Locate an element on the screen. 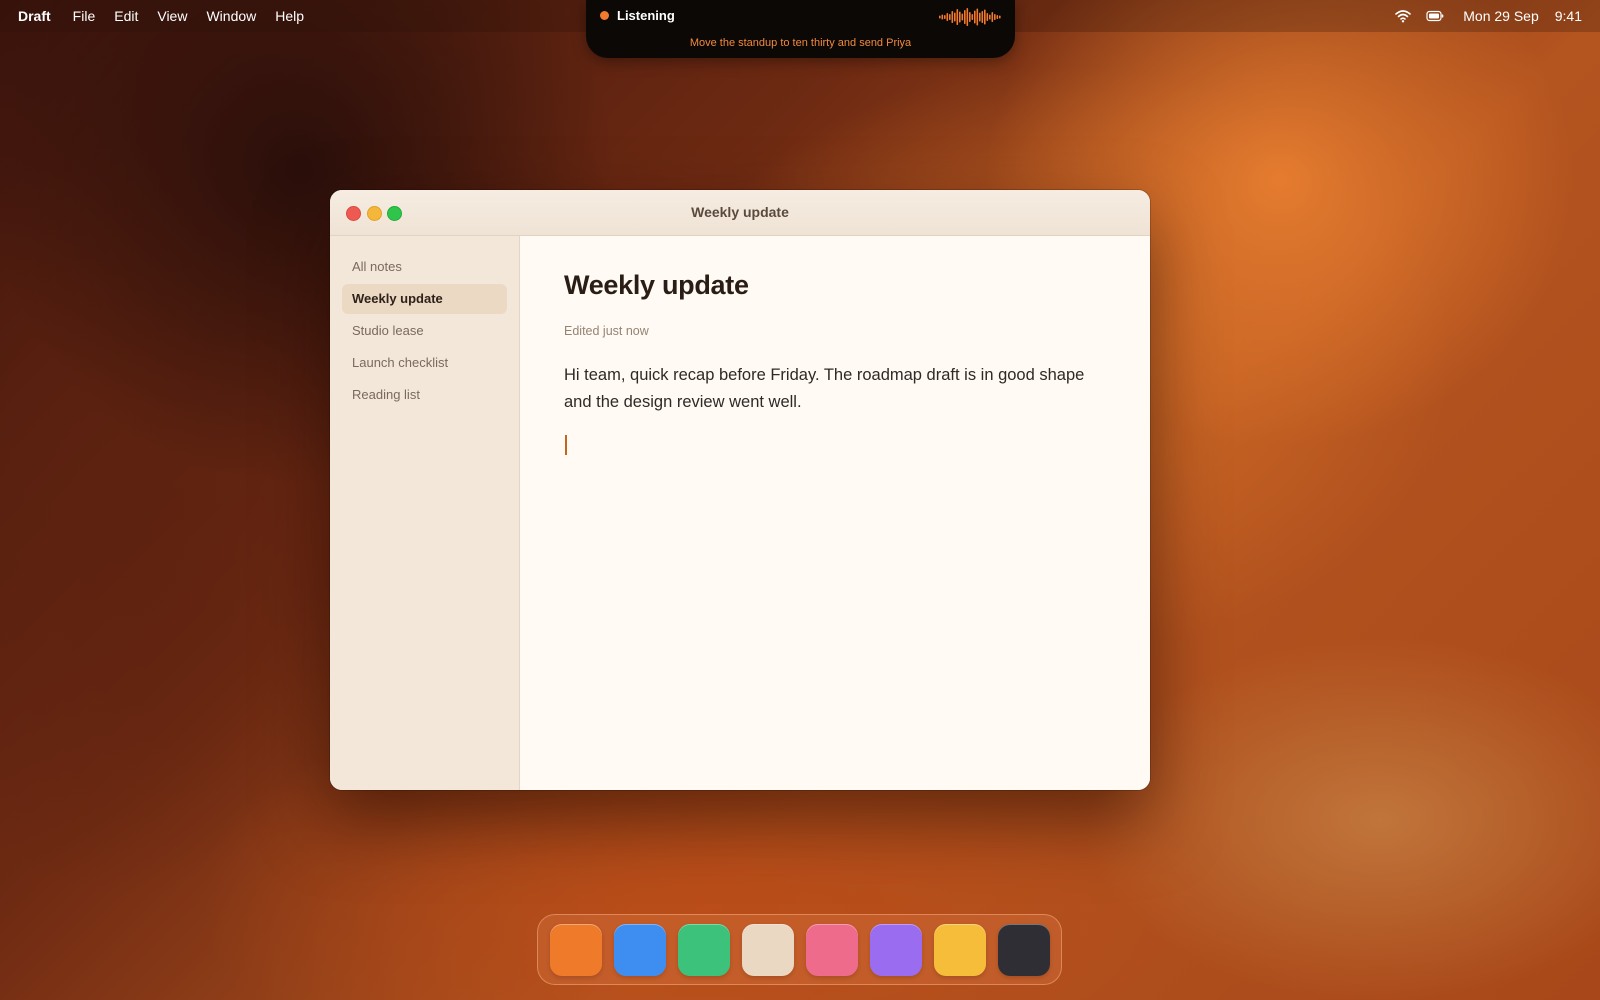 This screenshot has width=1600, height=1000. dark-app-icon is located at coordinates (1024, 950).